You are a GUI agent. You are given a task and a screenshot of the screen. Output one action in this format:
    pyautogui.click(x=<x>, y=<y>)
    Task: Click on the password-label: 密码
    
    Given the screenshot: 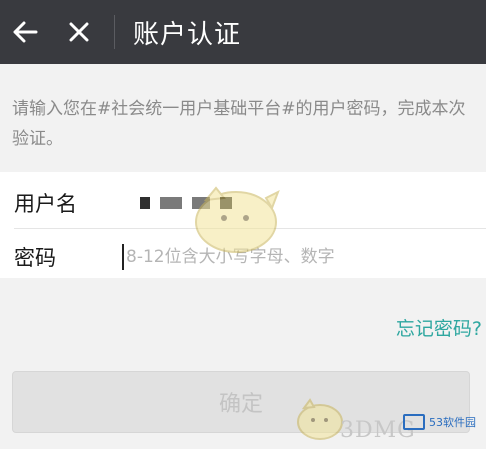 What is the action you would take?
    pyautogui.click(x=35, y=257)
    